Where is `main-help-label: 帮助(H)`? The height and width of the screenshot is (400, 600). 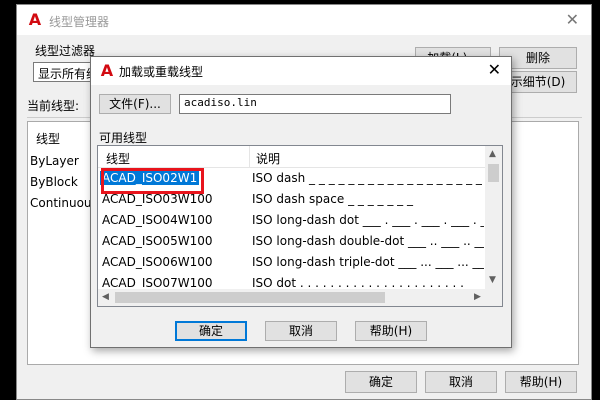
main-help-label: 帮助(H) is located at coordinates (541, 382).